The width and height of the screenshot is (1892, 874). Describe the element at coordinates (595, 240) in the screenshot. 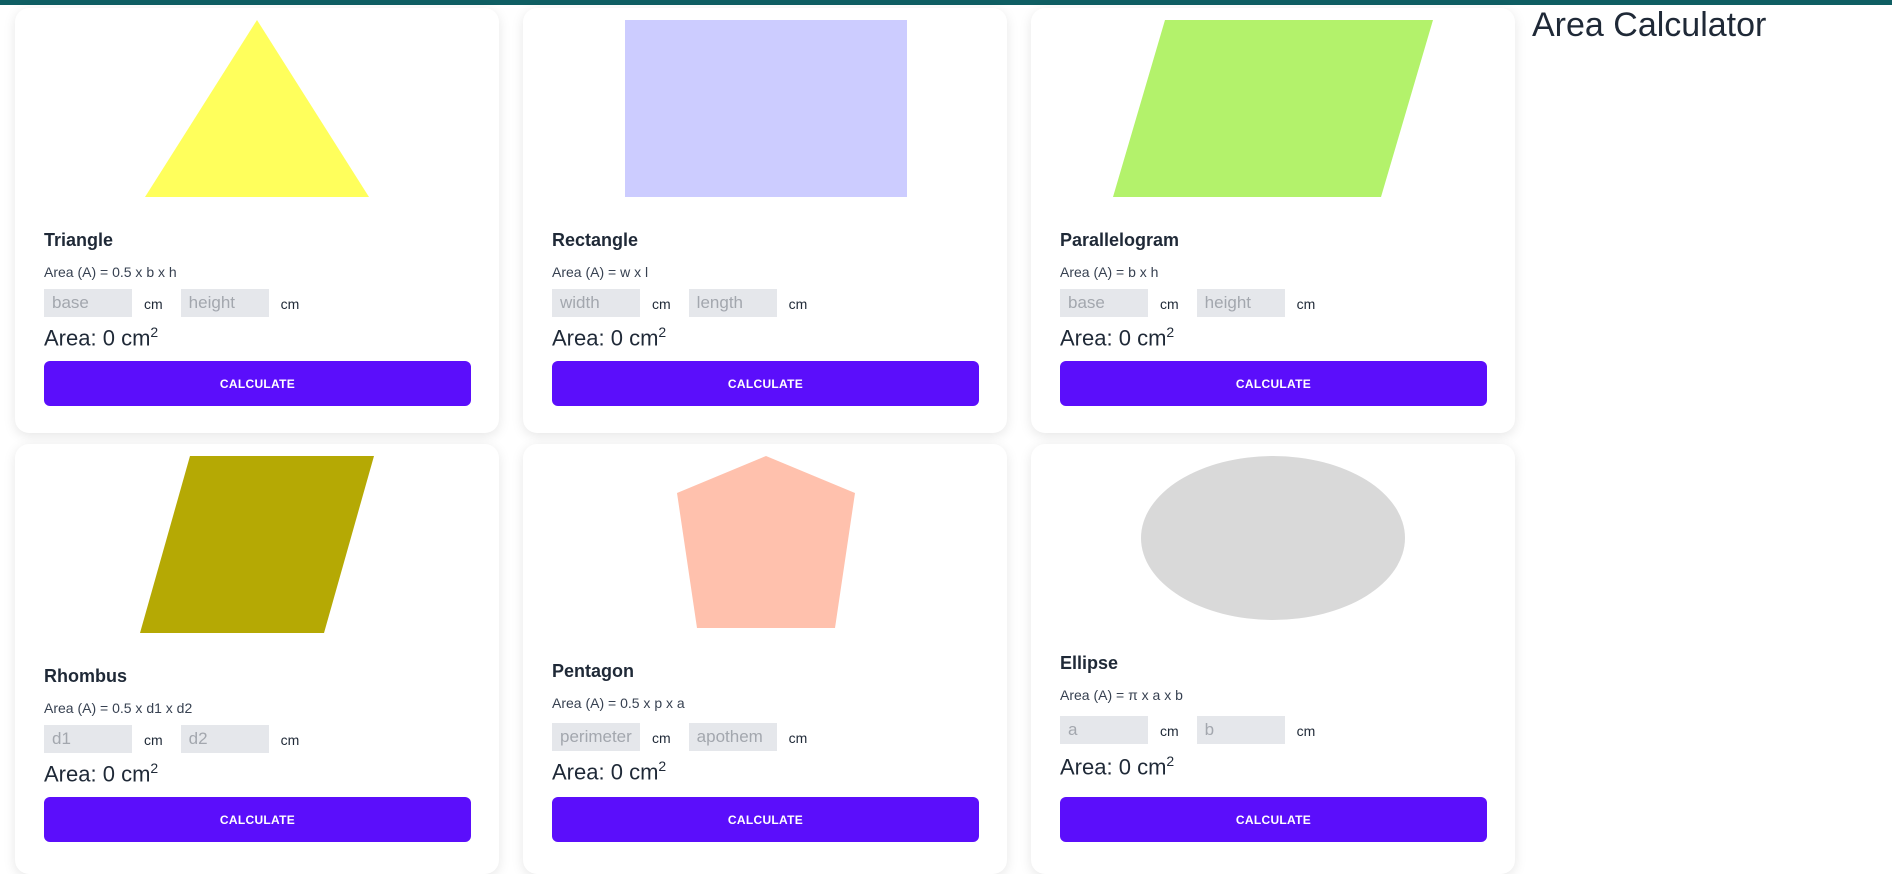

I see `card-title: Rectangle` at that location.